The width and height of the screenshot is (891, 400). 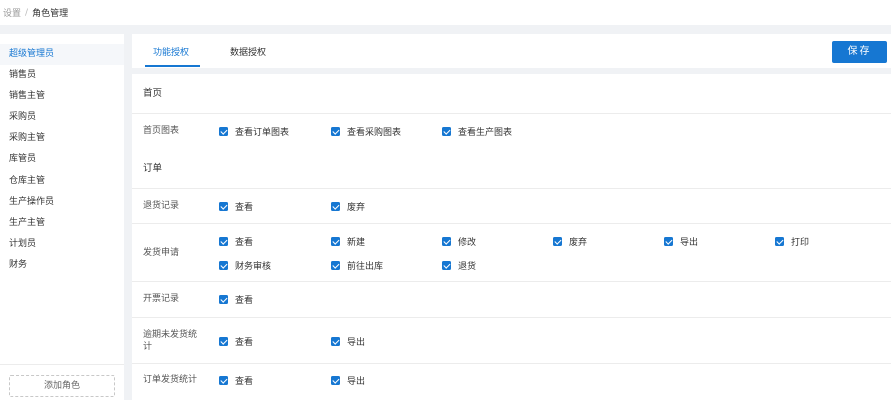 I want to click on perm-row-overdue-unshipped: 逾期未发货统计 查看 导出, so click(x=511, y=341).